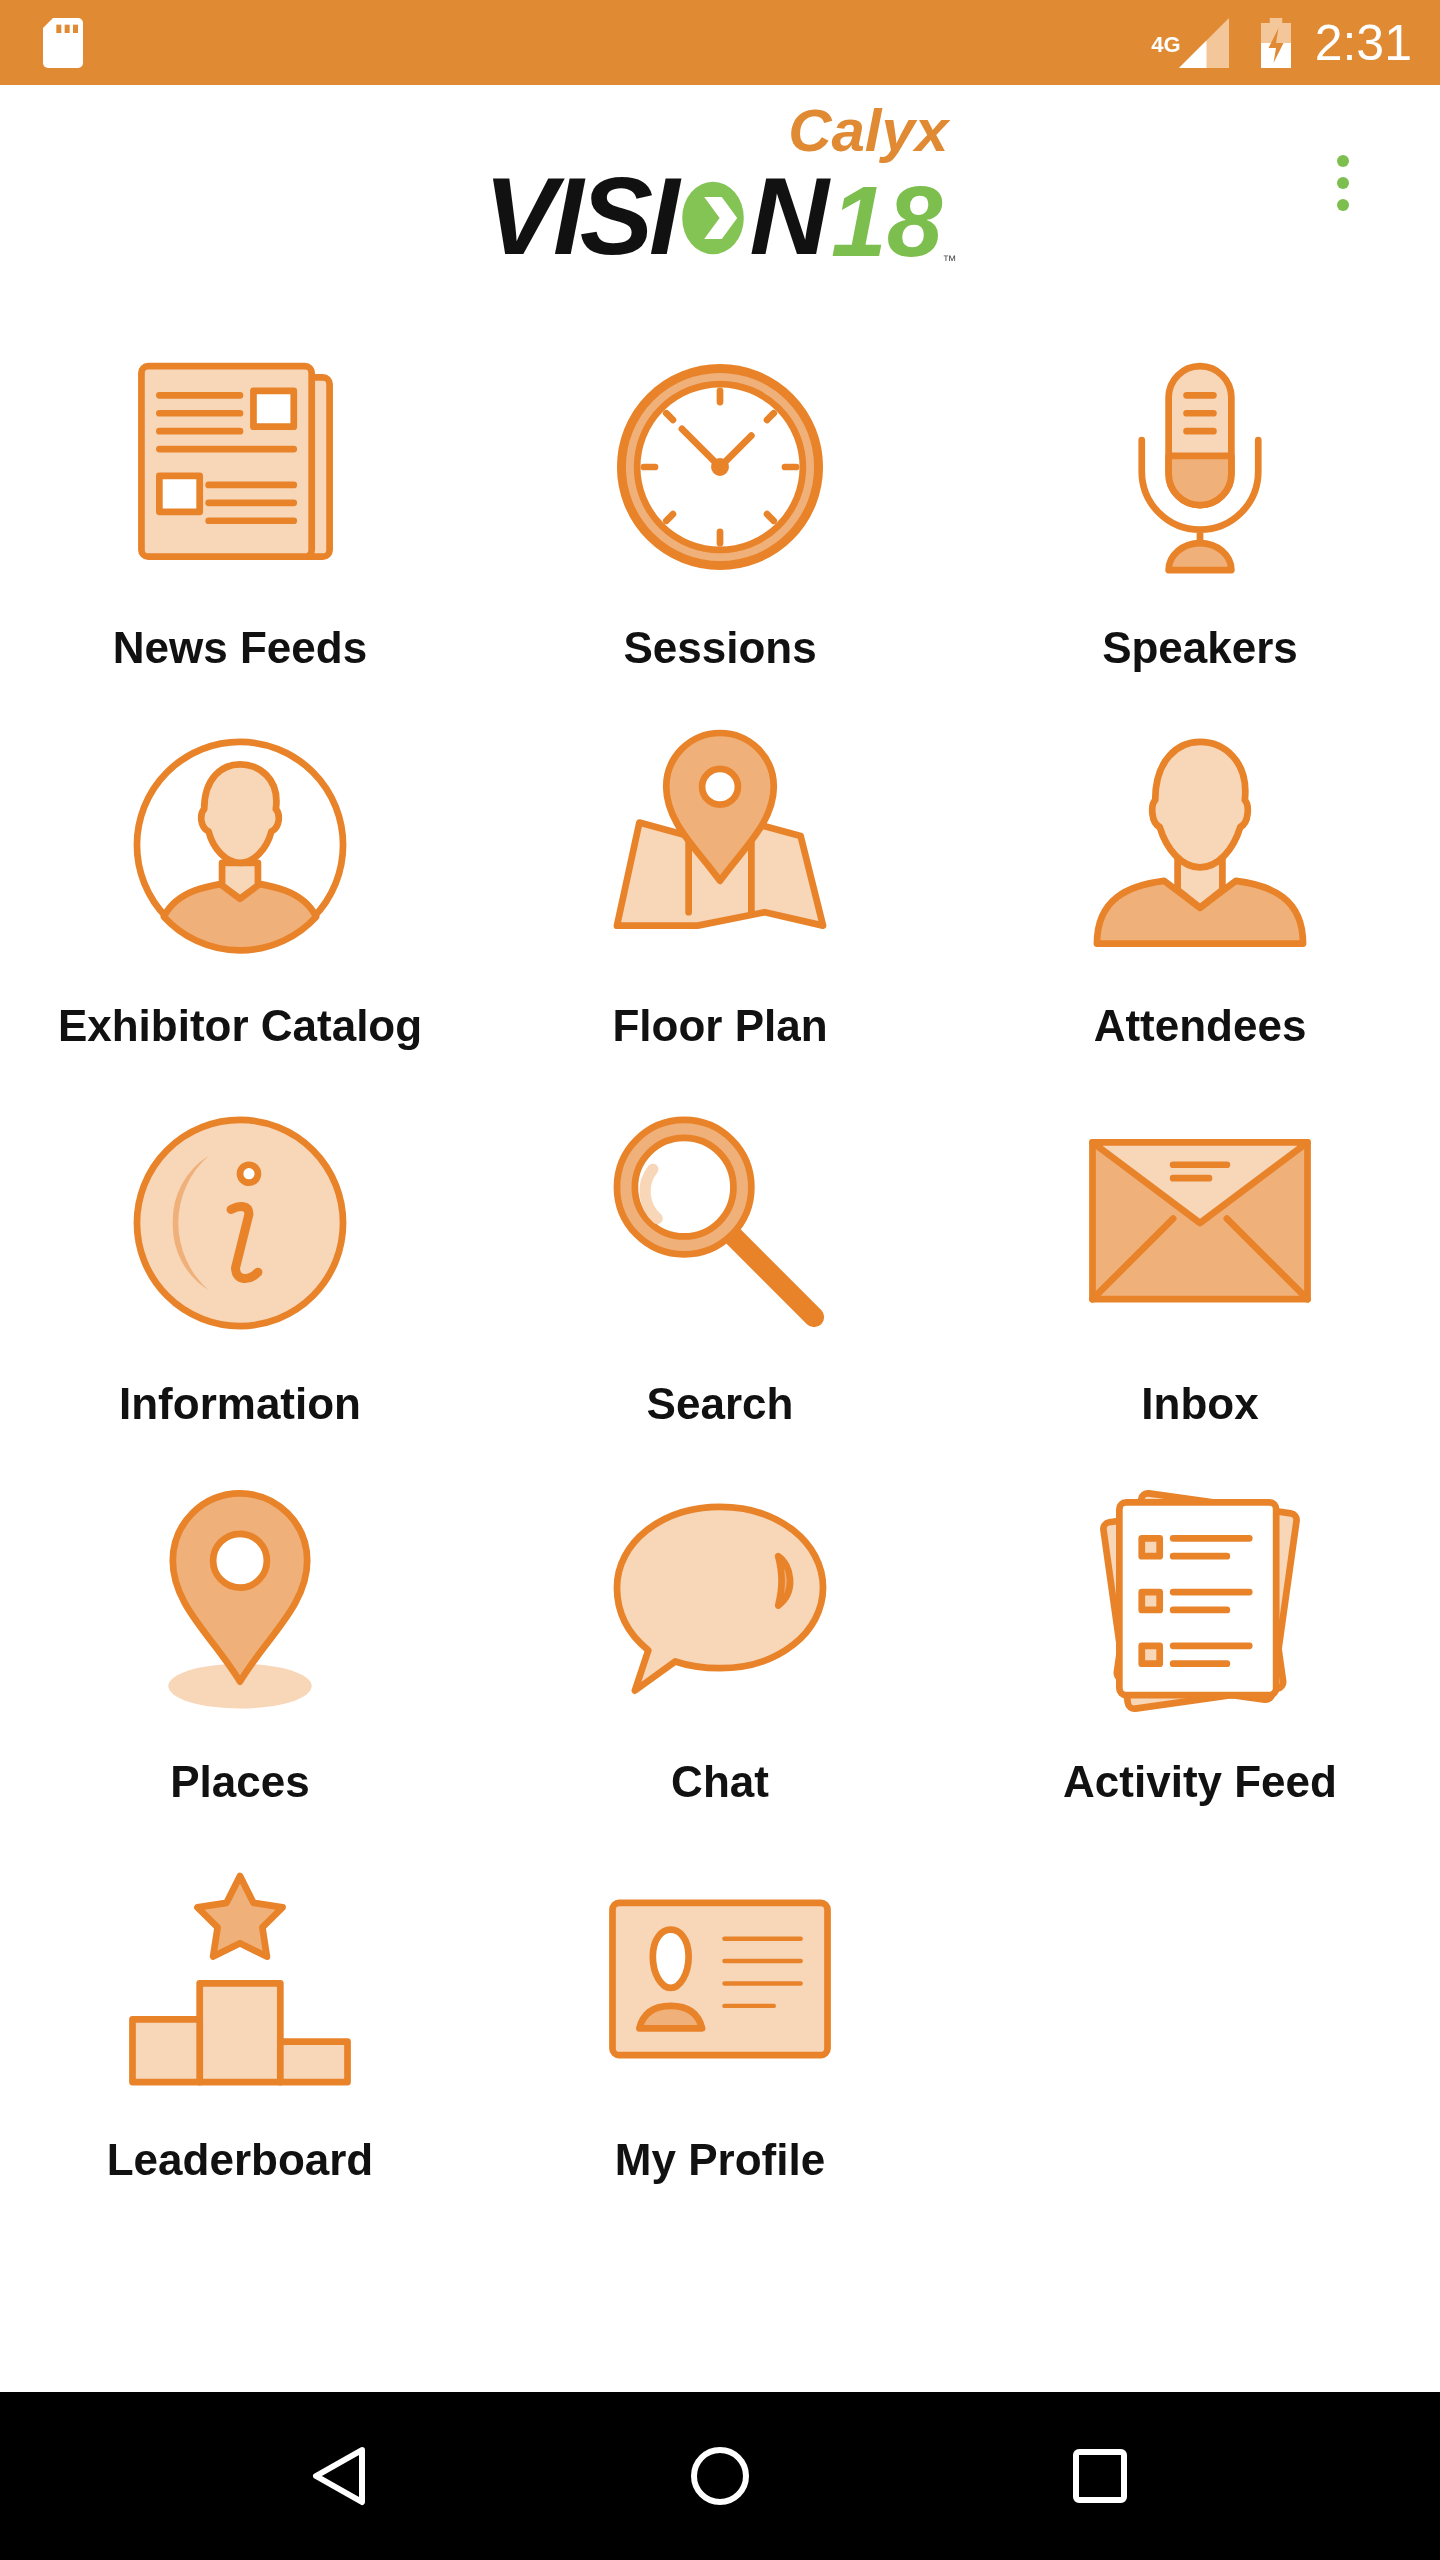 The image size is (1440, 2560). Describe the element at coordinates (1203, 42) in the screenshot. I see `signal-icon` at that location.